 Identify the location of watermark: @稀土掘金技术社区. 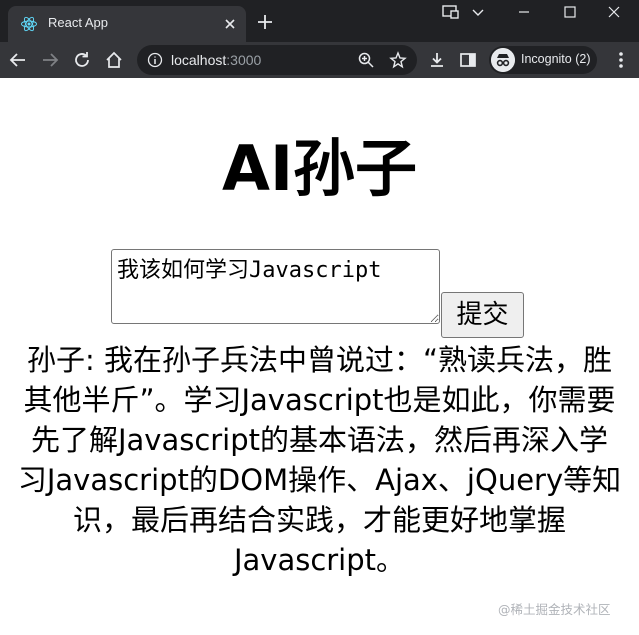
(554, 609).